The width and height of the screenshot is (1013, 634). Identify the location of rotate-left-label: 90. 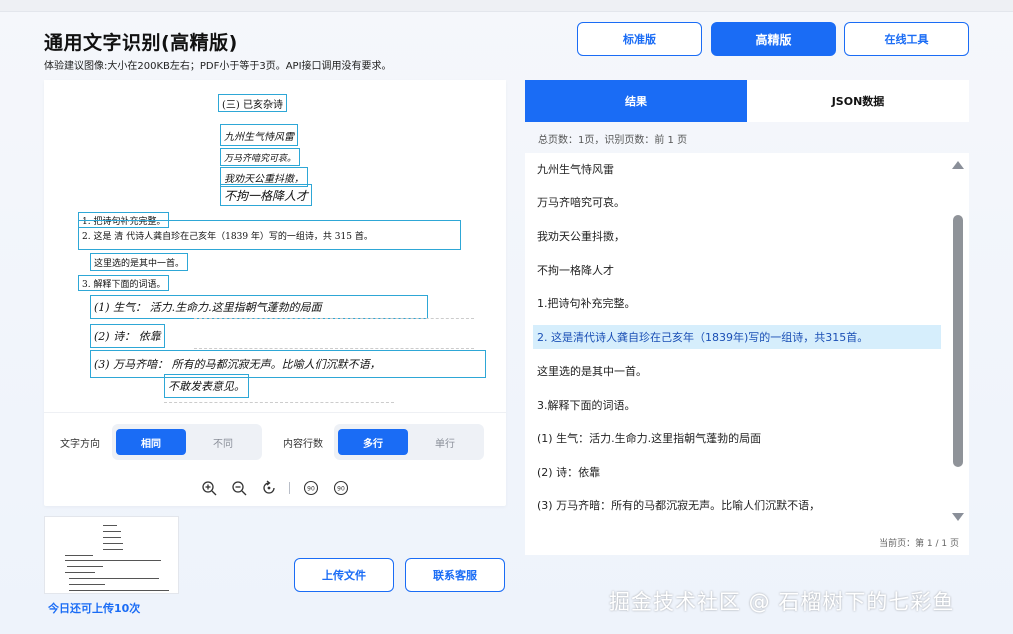
(311, 489).